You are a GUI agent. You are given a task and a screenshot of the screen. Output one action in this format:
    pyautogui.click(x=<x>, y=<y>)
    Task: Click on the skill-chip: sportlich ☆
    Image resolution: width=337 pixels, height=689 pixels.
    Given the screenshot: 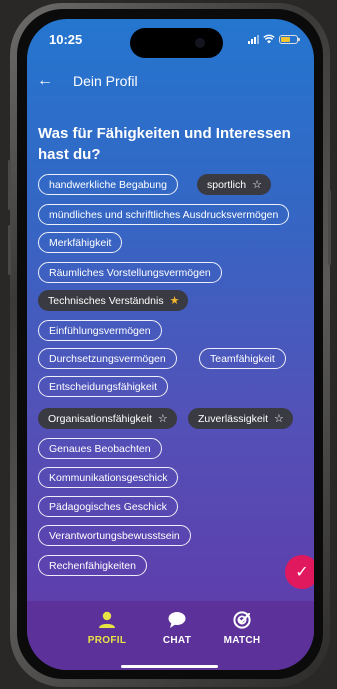 What is the action you would take?
    pyautogui.click(x=234, y=184)
    